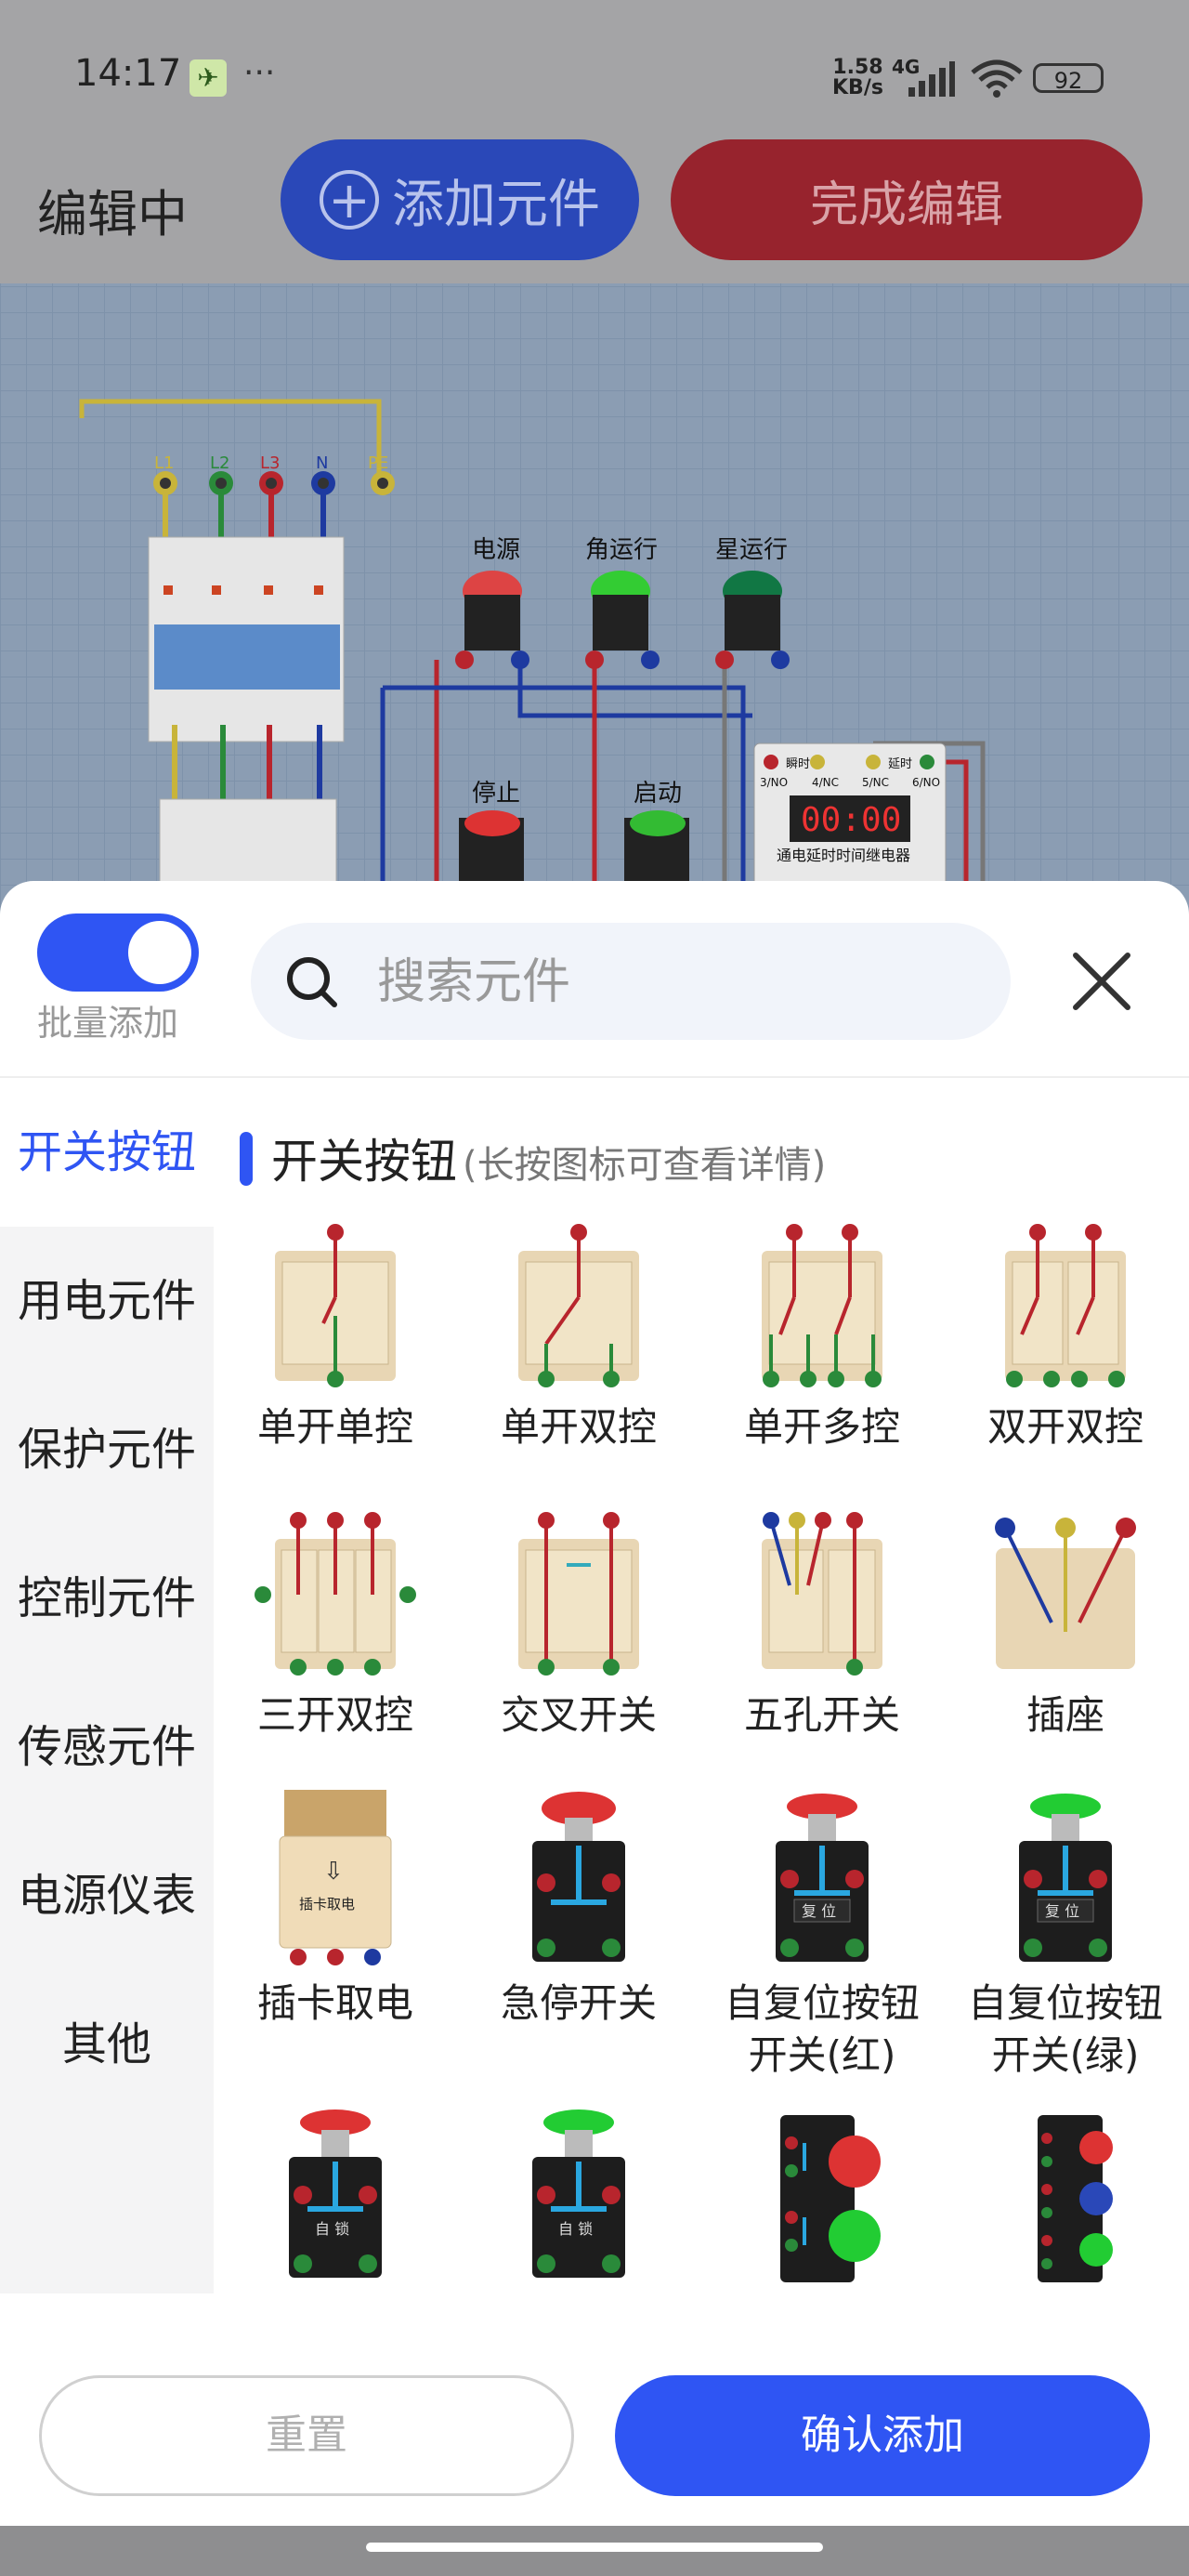 Image resolution: width=1189 pixels, height=2576 pixels. Describe the element at coordinates (578, 2003) in the screenshot. I see `component-label: 急停开关` at that location.